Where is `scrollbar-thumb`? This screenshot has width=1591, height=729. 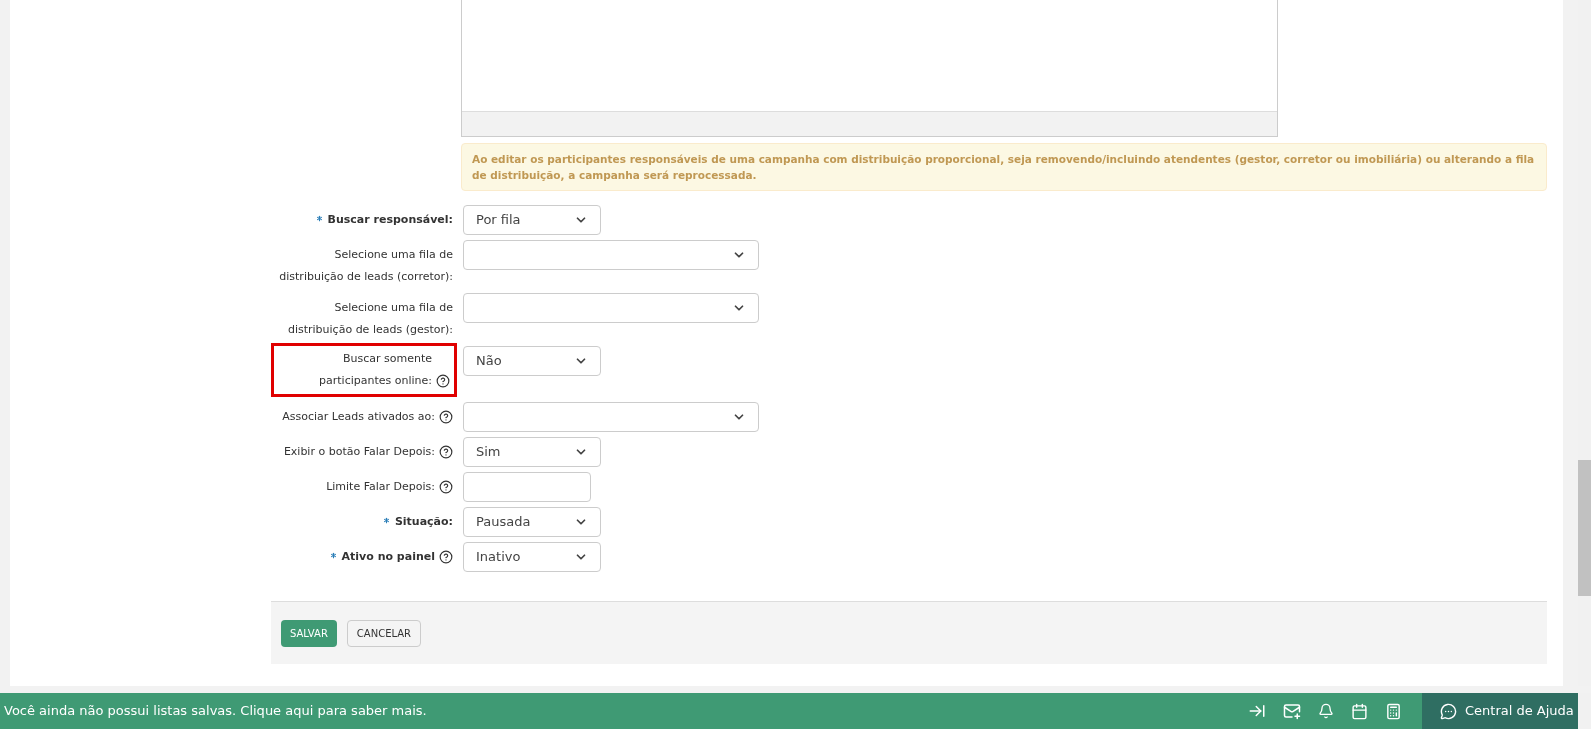
scrollbar-thumb is located at coordinates (1584, 528).